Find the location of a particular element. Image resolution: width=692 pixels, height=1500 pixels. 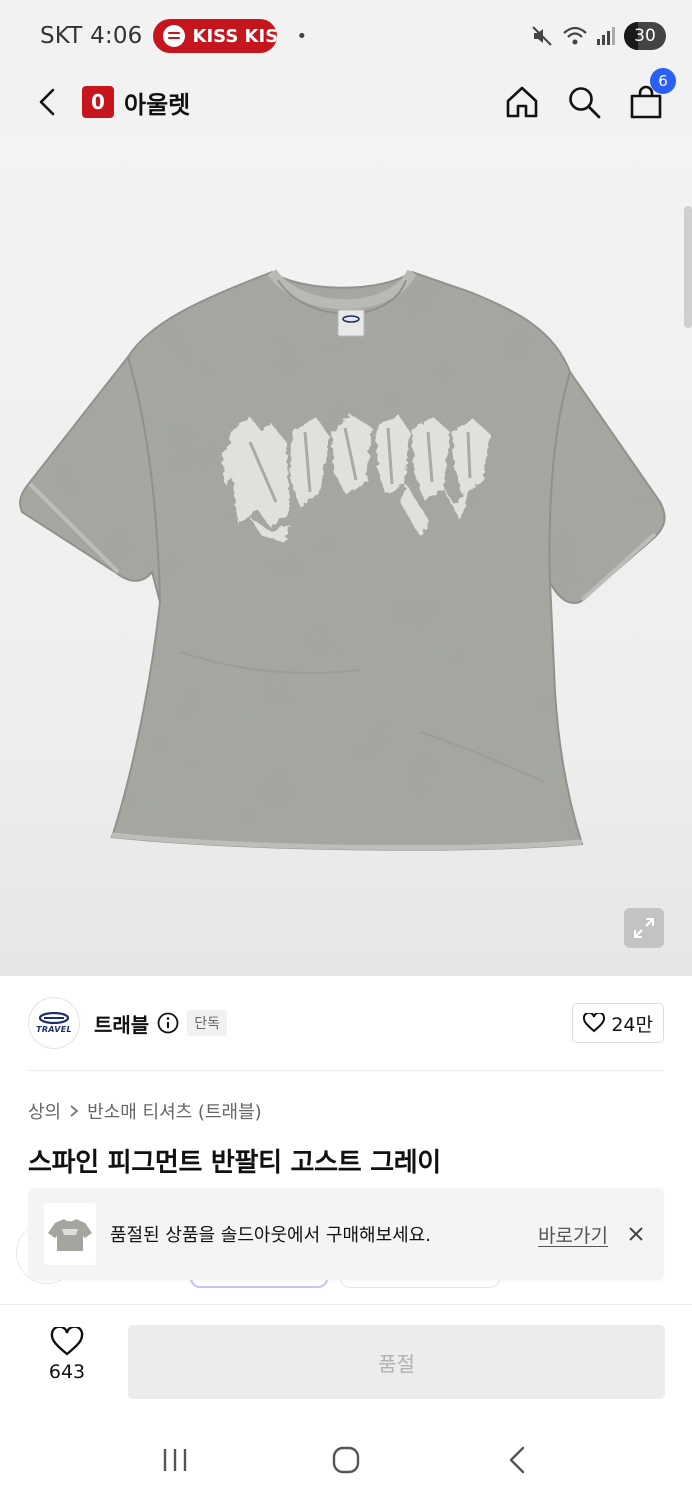

wishlist-count: 643 is located at coordinates (67, 1372).